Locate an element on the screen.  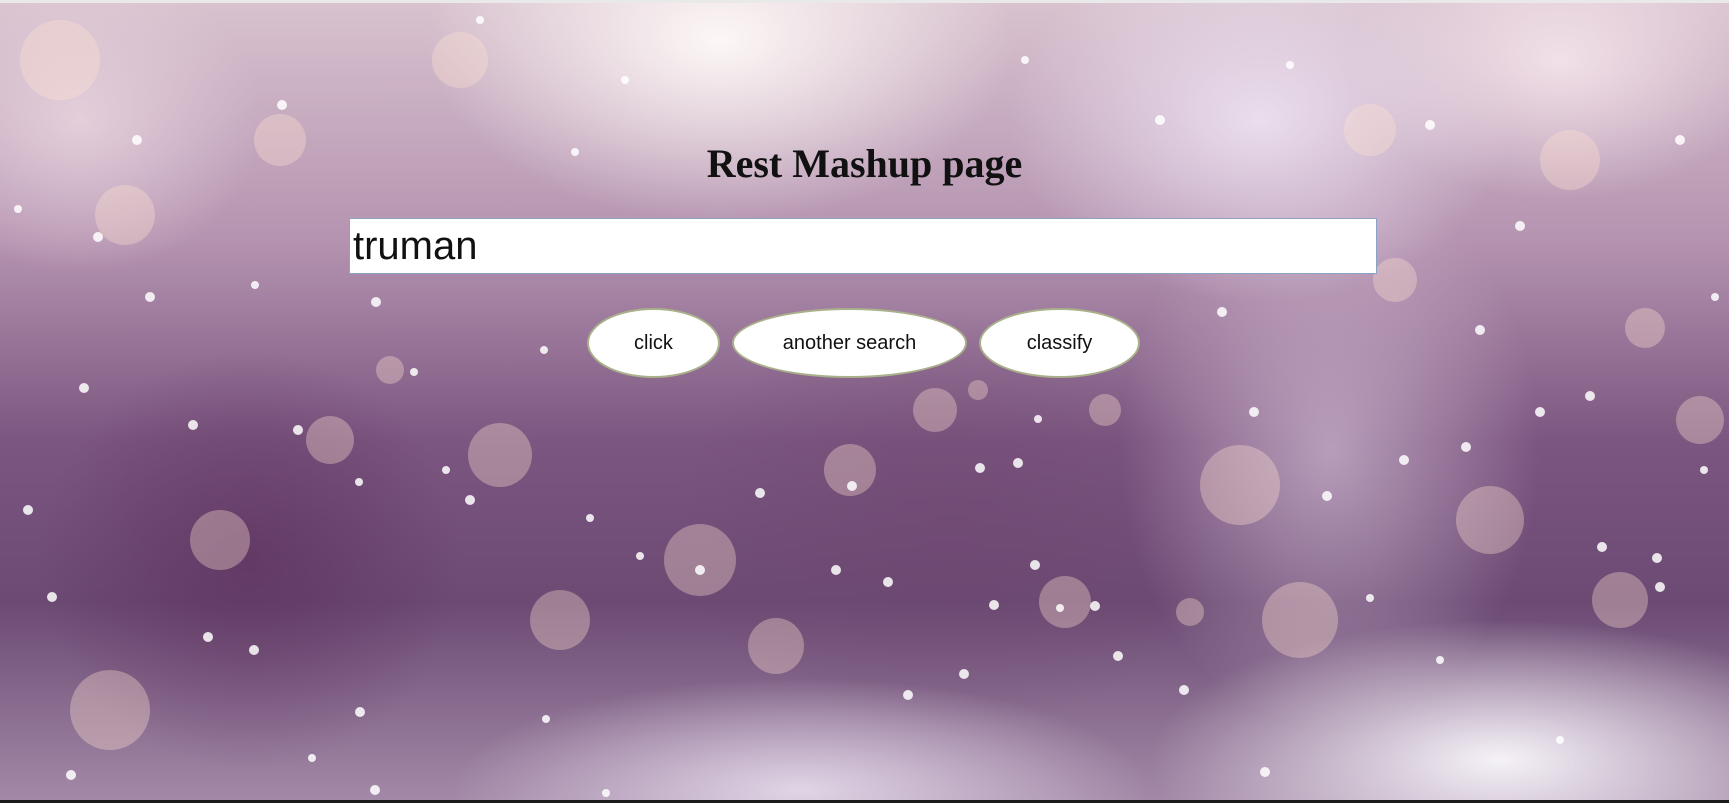
another-search-button: another search is located at coordinates (849, 343).